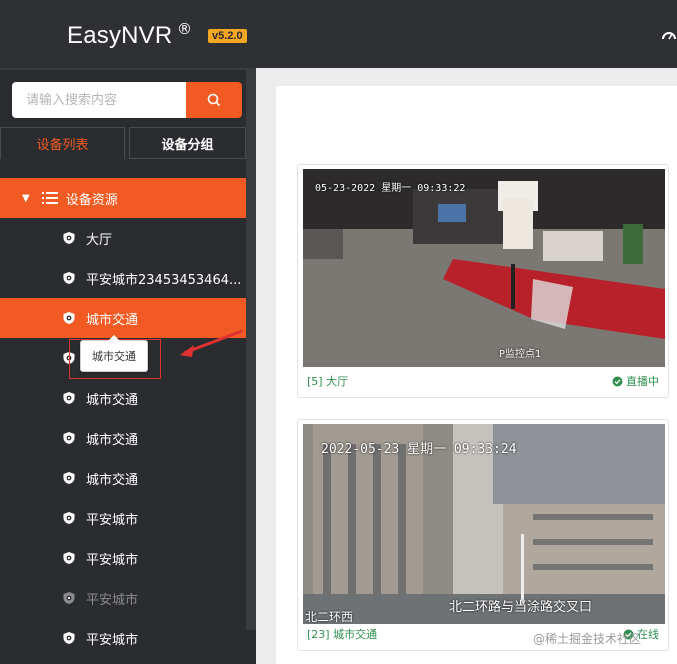 Image resolution: width=677 pixels, height=664 pixels. Describe the element at coordinates (26, 198) in the screenshot. I see `caret-down-icon: ▼` at that location.